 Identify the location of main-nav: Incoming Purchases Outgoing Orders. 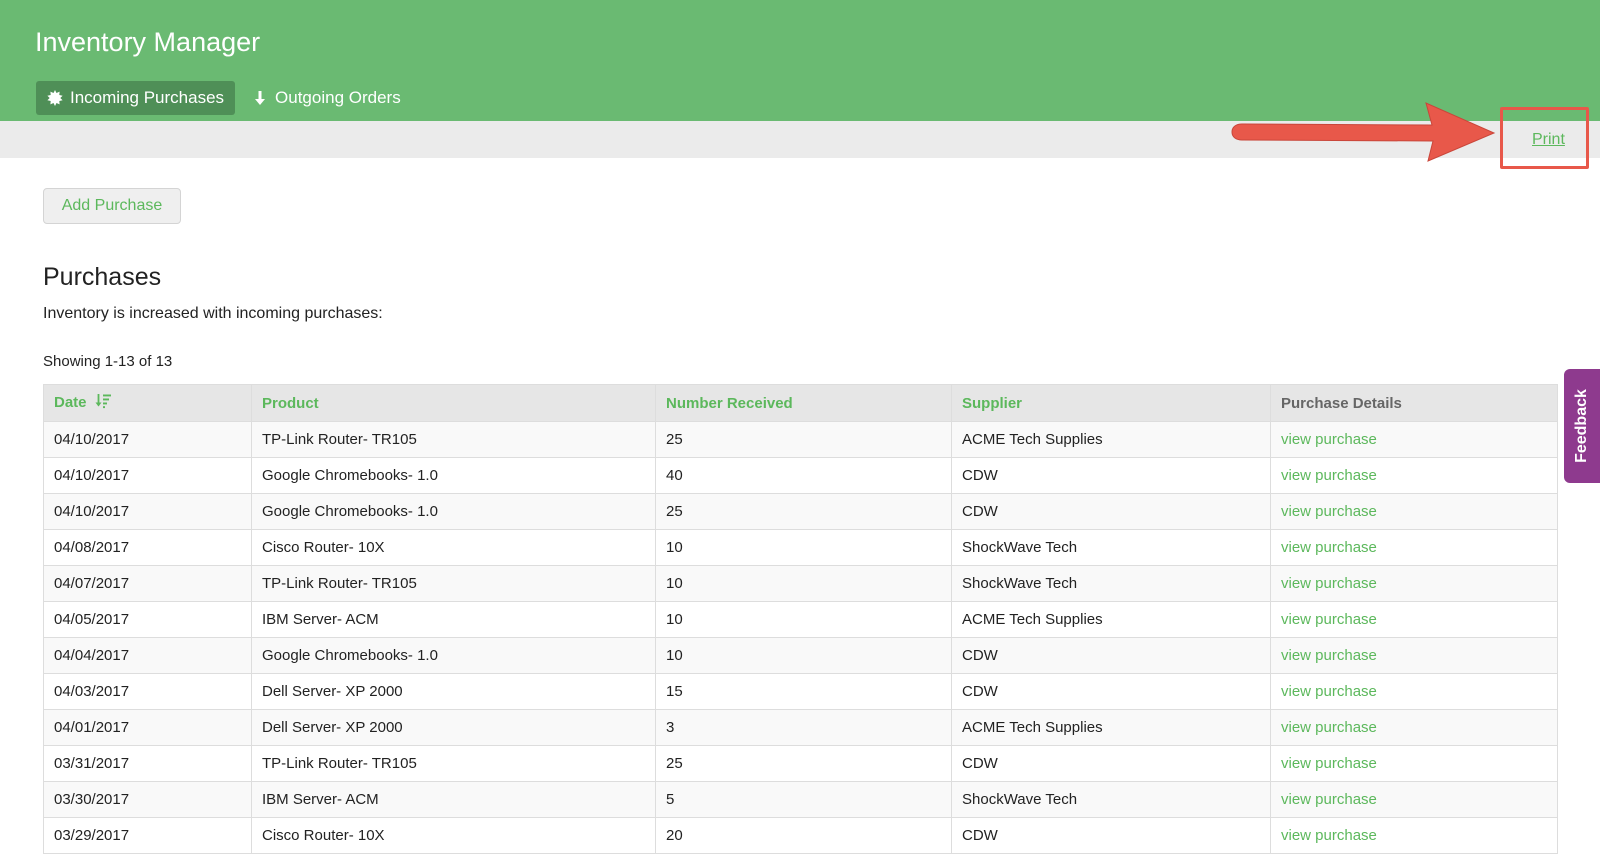
(227, 98).